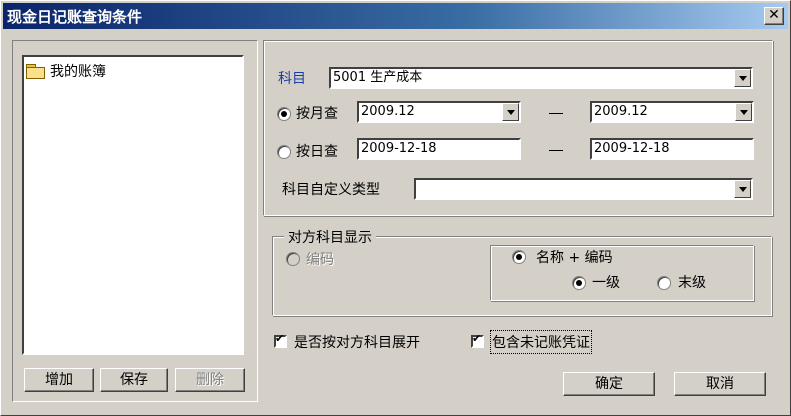 This screenshot has height=416, width=791. Describe the element at coordinates (477, 340) in the screenshot. I see `include-unposted-checkbox` at that location.